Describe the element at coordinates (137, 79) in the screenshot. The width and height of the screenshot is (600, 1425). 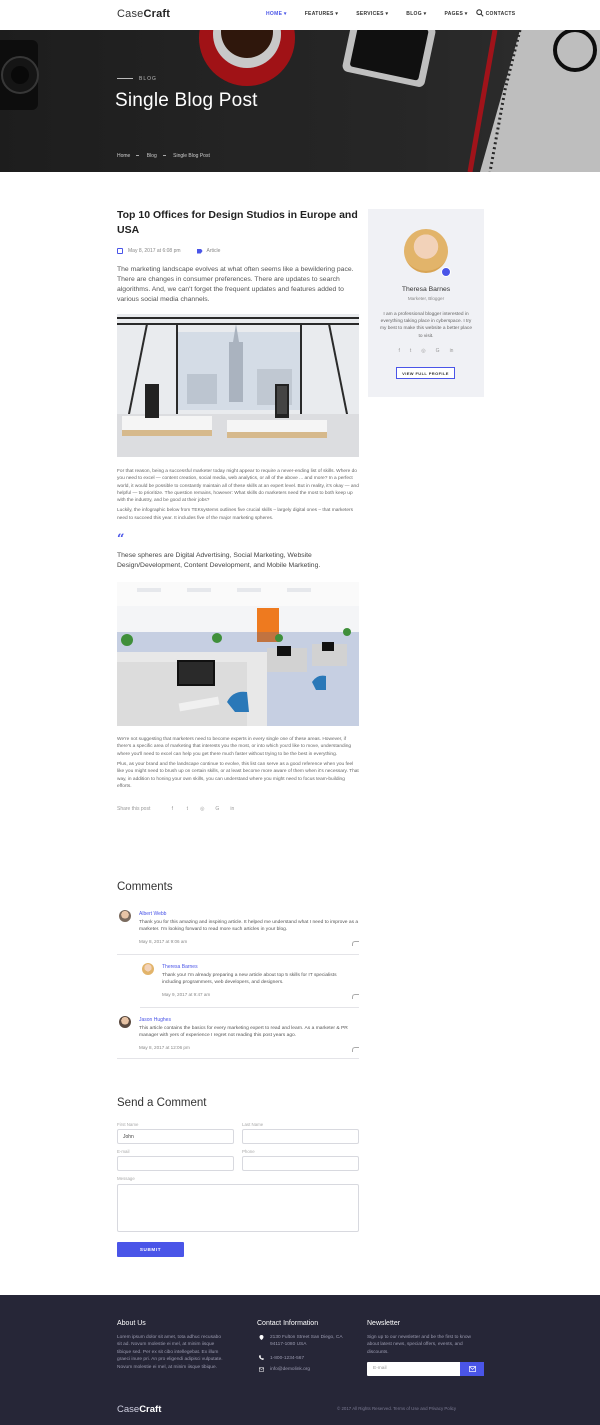
I see `hero-kicker: BLOG` at that location.